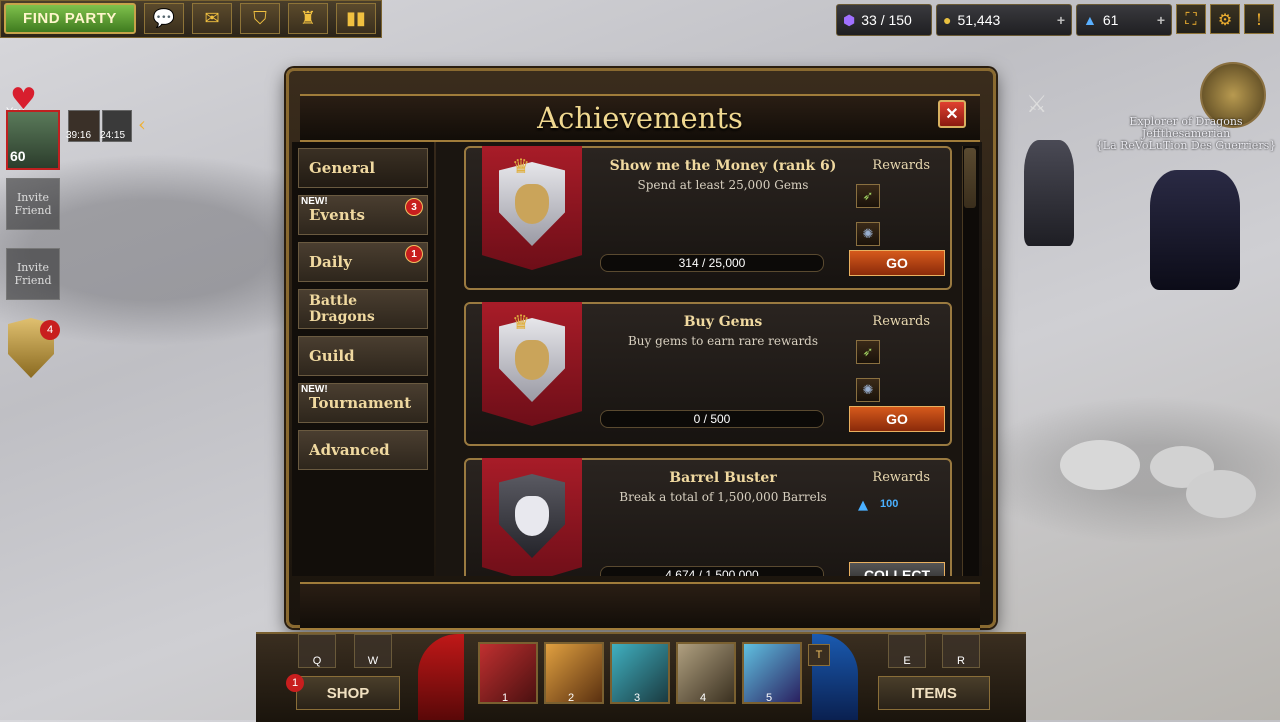 The height and width of the screenshot is (722, 1280). I want to click on shop-label: SHOP, so click(348, 693).